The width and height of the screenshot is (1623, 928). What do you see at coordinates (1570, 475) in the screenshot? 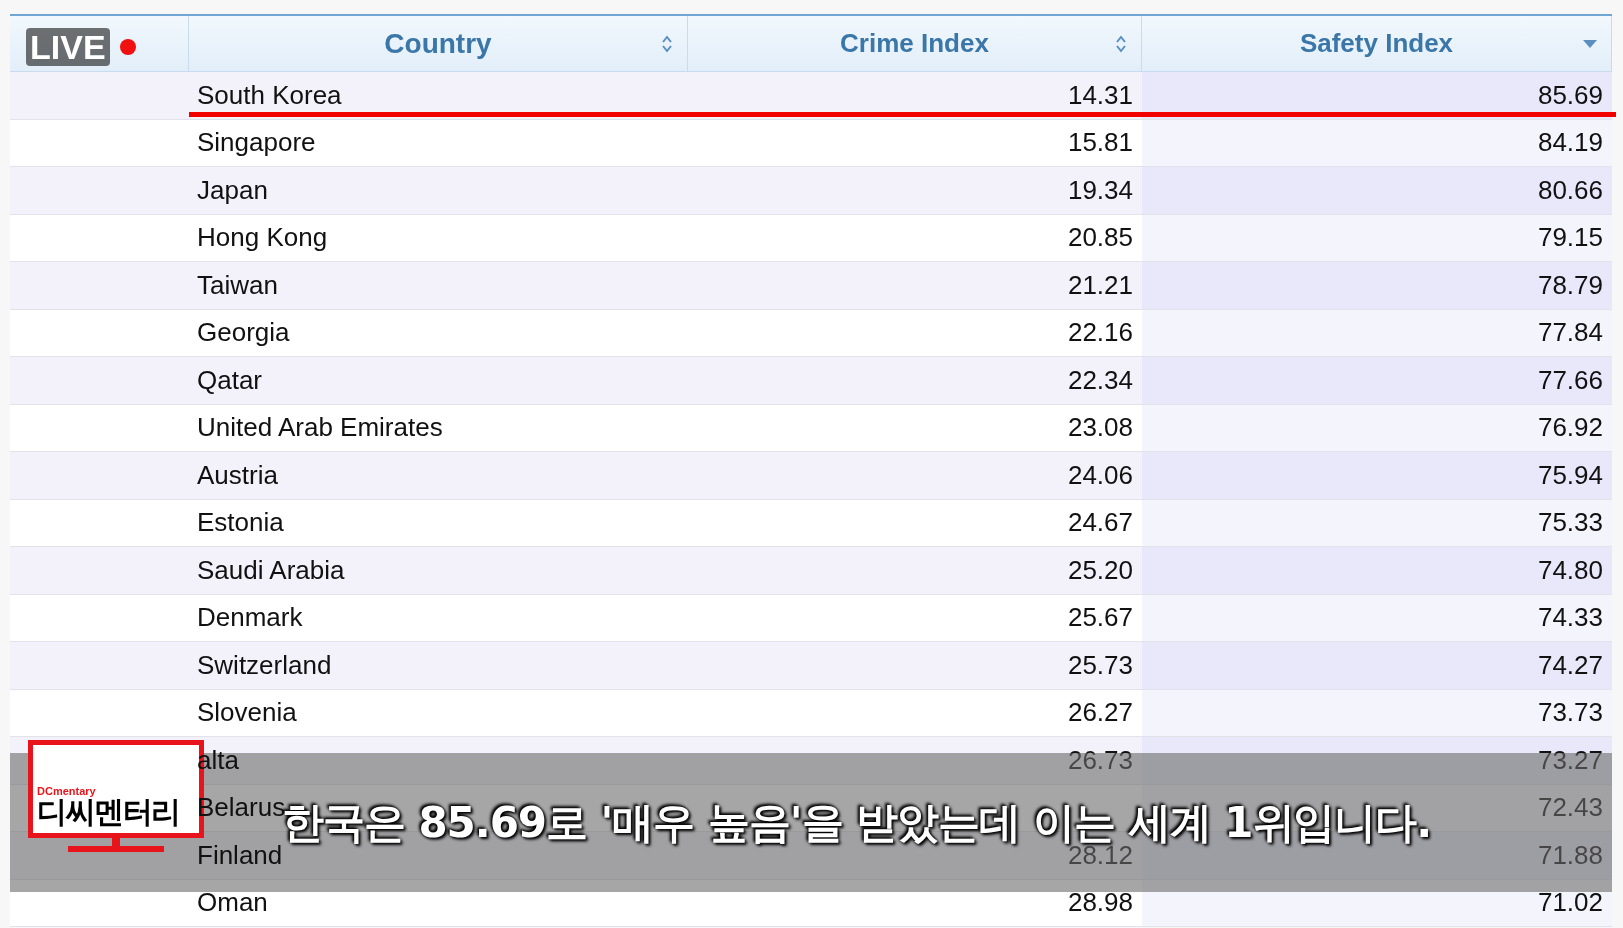
I see `safety-index-cell-text: 75.94` at bounding box center [1570, 475].